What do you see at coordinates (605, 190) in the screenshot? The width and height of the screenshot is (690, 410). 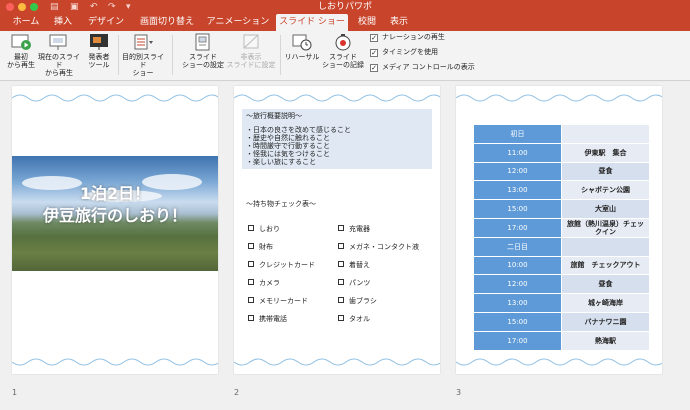 I see `activity-cell: シャボテン公園` at bounding box center [605, 190].